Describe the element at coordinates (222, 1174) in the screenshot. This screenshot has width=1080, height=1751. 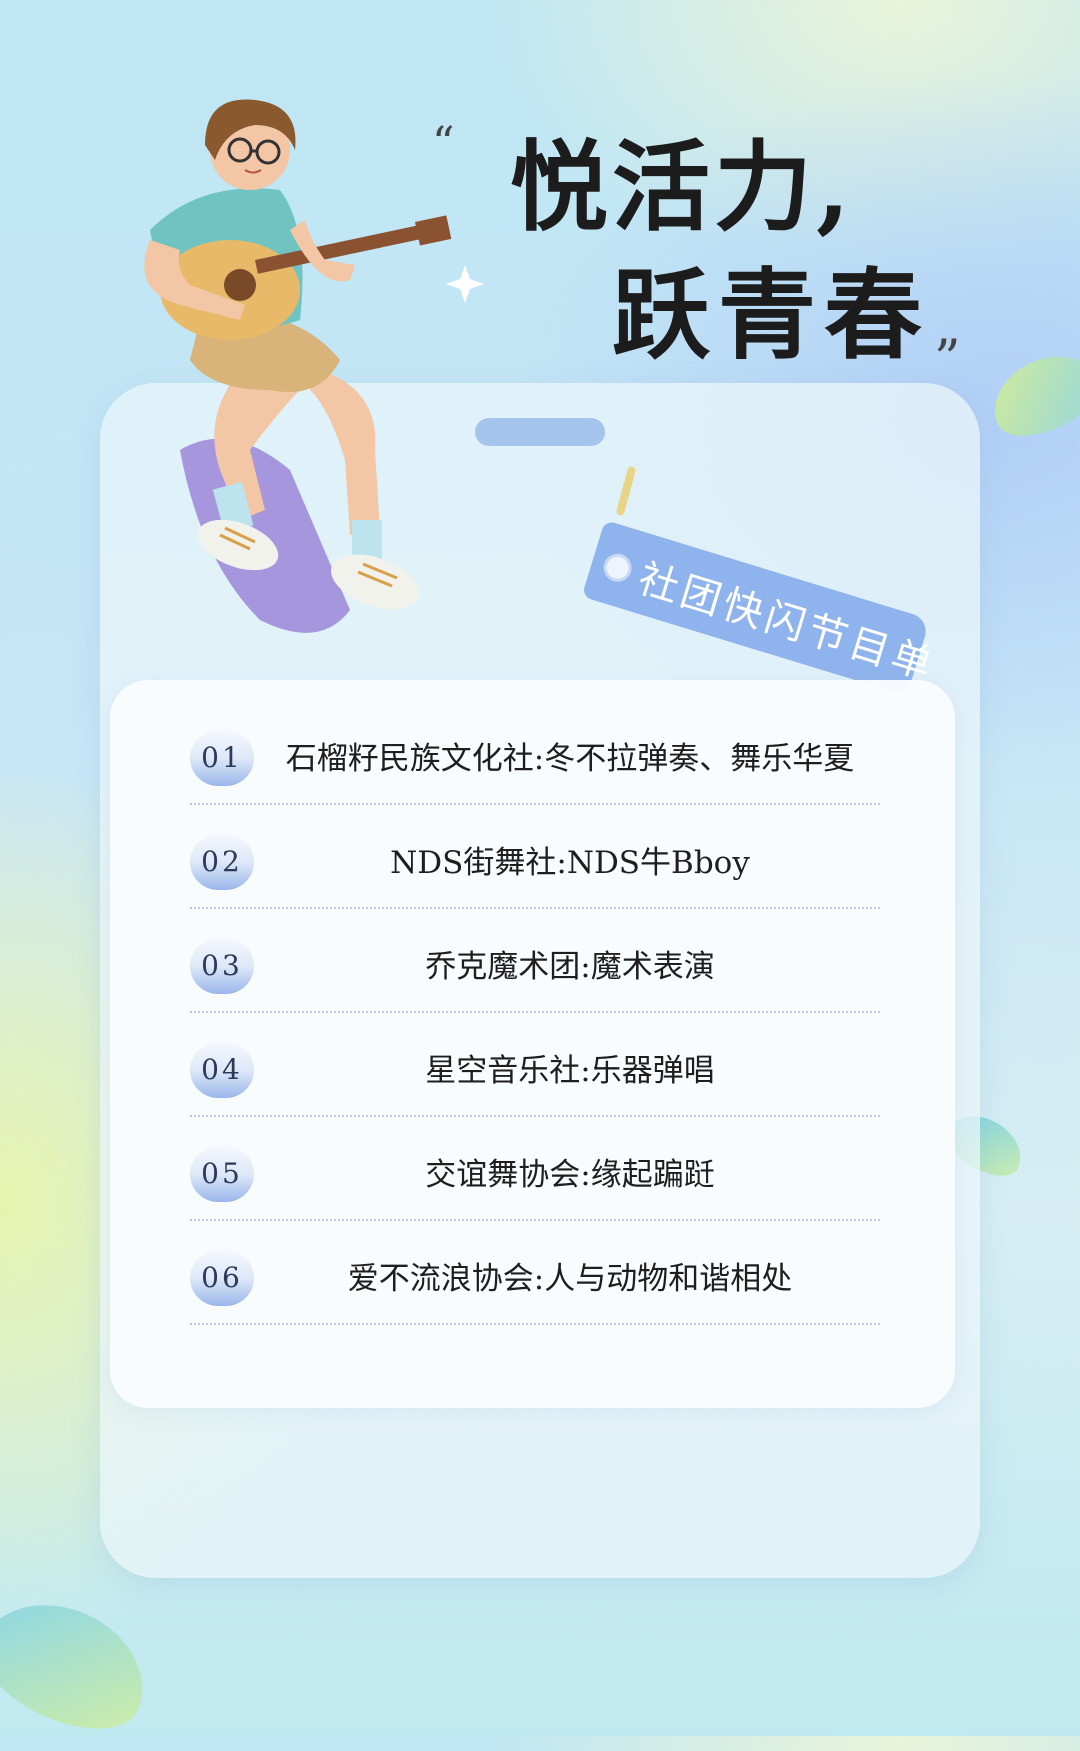
I see `item-number-badge: 05` at that location.